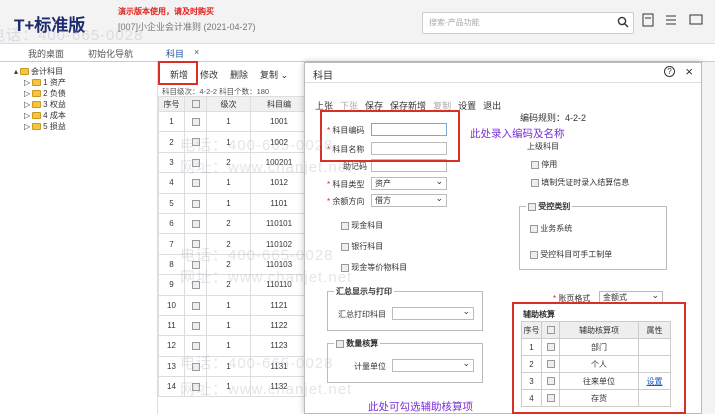 The height and width of the screenshot is (414, 715). What do you see at coordinates (279, 264) in the screenshot?
I see `row-code: 110103` at bounding box center [279, 264].